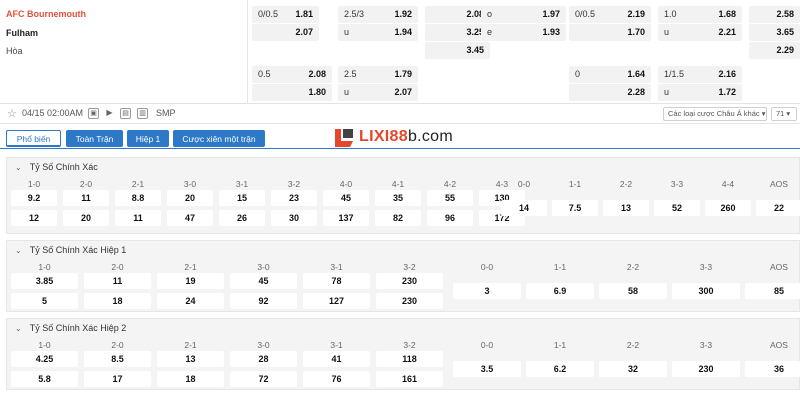 This screenshot has width=800, height=400. Describe the element at coordinates (56, 167) in the screenshot. I see `section-title: ⌄ Tỷ Số Chính Xác` at that location.